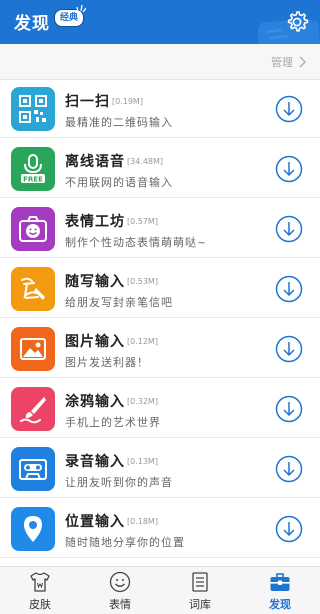 This screenshot has height=614, width=320. What do you see at coordinates (142, 401) in the screenshot?
I see `plugin-size: [0.32M]` at bounding box center [142, 401].